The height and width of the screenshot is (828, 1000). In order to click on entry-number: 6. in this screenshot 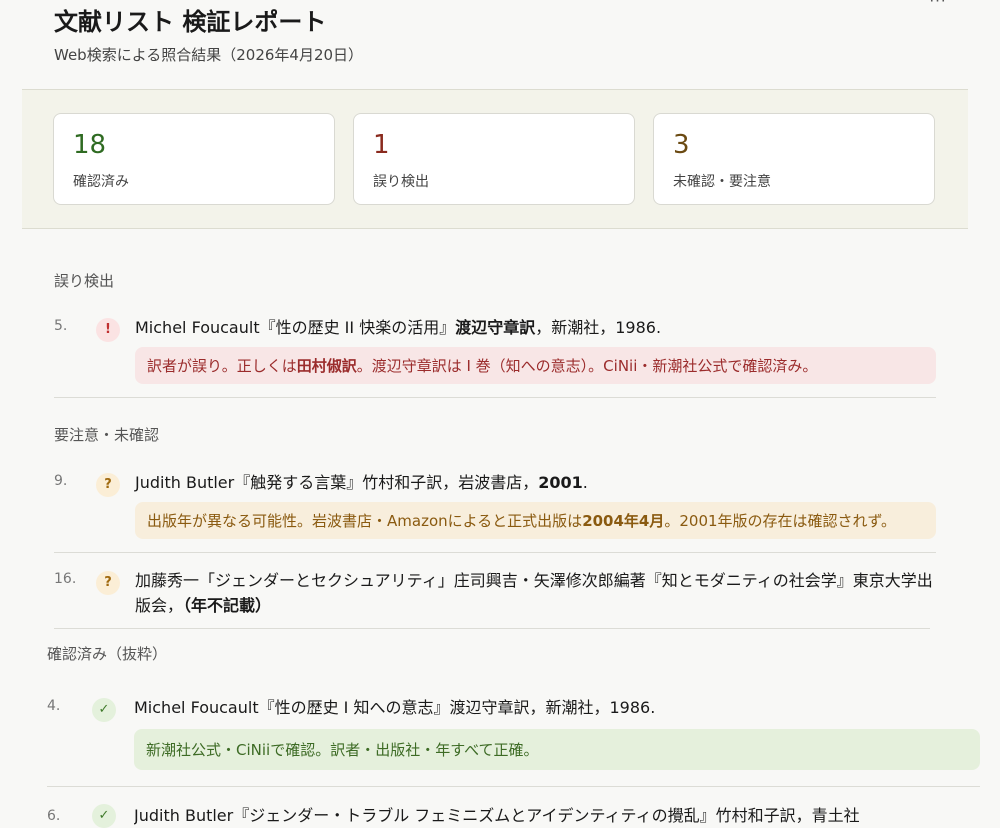, I will do `click(54, 816)`.